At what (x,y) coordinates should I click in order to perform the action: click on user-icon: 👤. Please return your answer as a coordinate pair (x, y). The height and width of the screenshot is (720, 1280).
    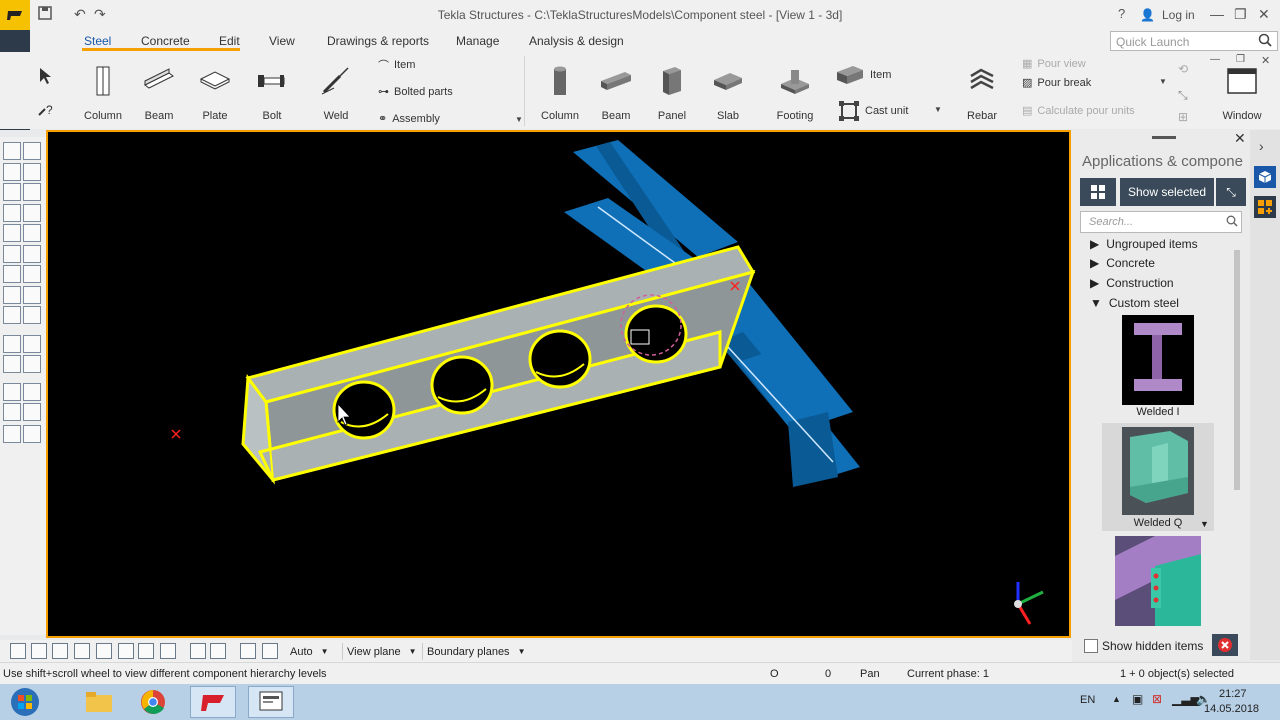
    Looking at the image, I should click on (1147, 15).